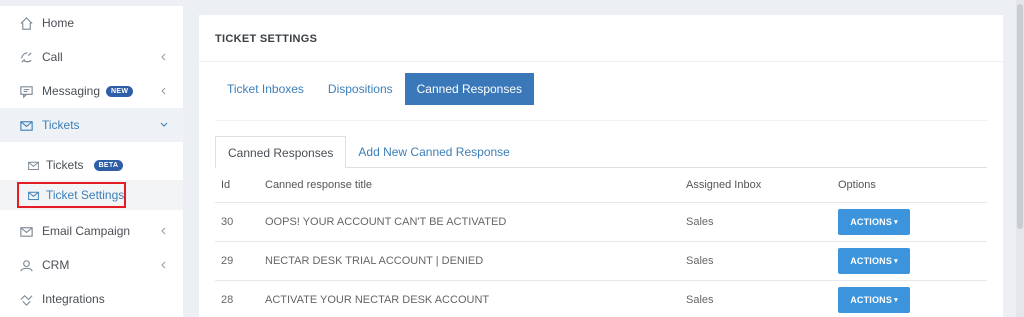 This screenshot has height=317, width=1024. Describe the element at coordinates (26, 299) in the screenshot. I see `handshake-icon` at that location.